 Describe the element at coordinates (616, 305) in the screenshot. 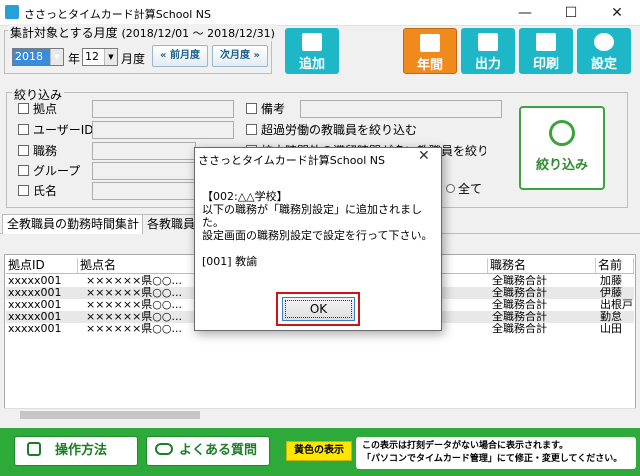

I see `cell-name: 出根戸` at that location.